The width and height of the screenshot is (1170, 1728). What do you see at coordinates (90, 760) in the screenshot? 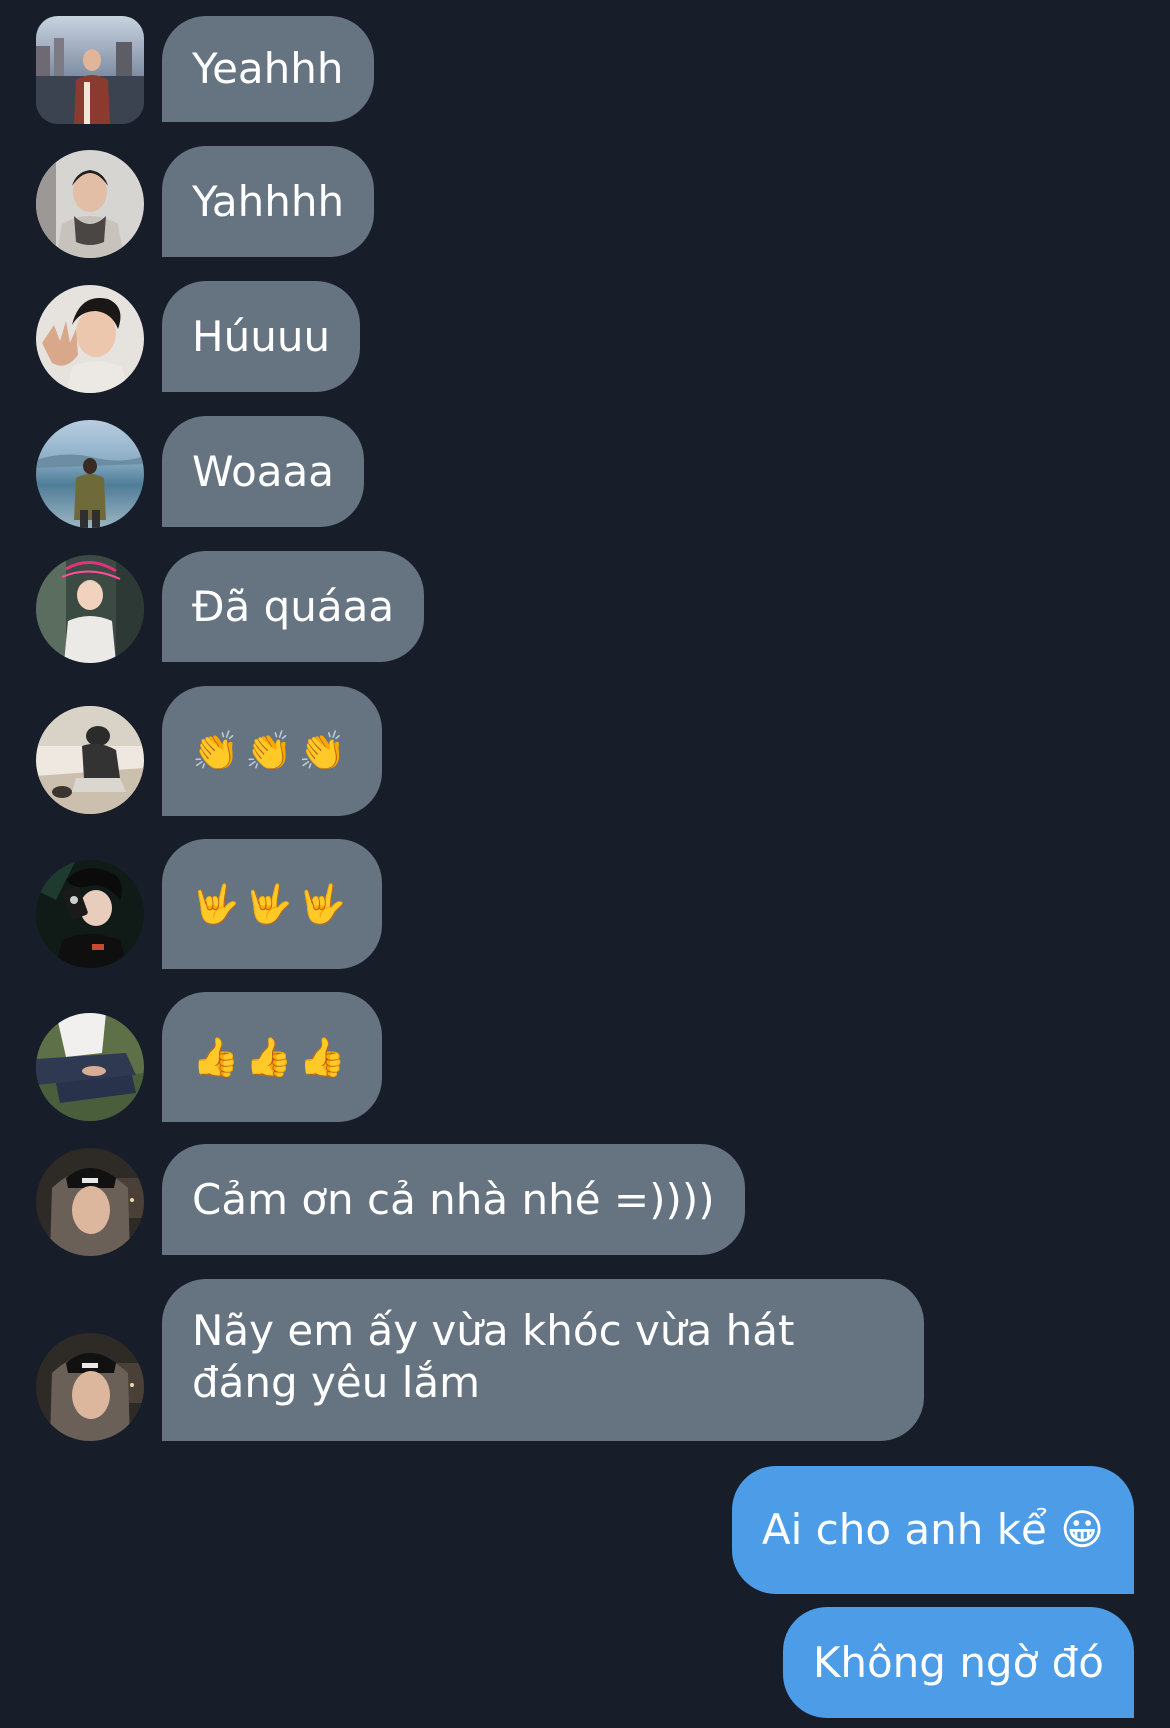
I see `sender-avatar-crouching` at bounding box center [90, 760].